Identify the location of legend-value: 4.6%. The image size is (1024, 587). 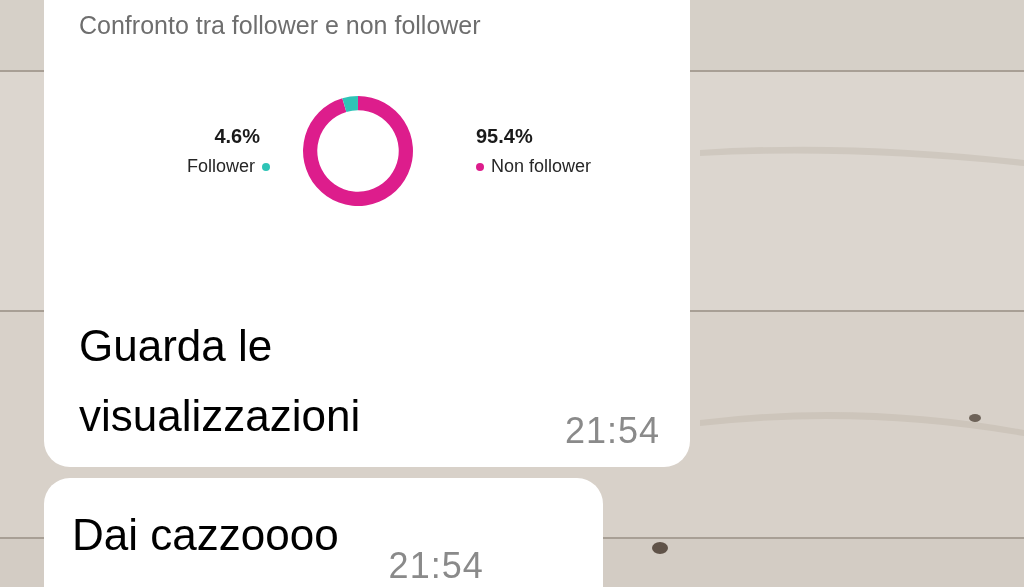
(237, 136).